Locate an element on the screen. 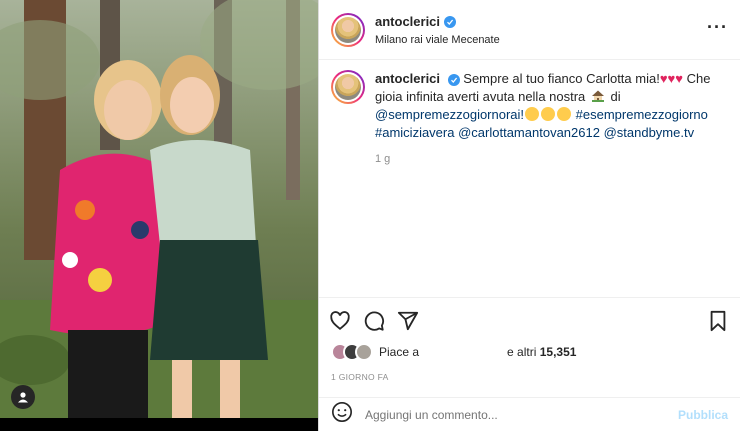  likes-summary: Piace a e altri 15,351 is located at coordinates (531, 352).